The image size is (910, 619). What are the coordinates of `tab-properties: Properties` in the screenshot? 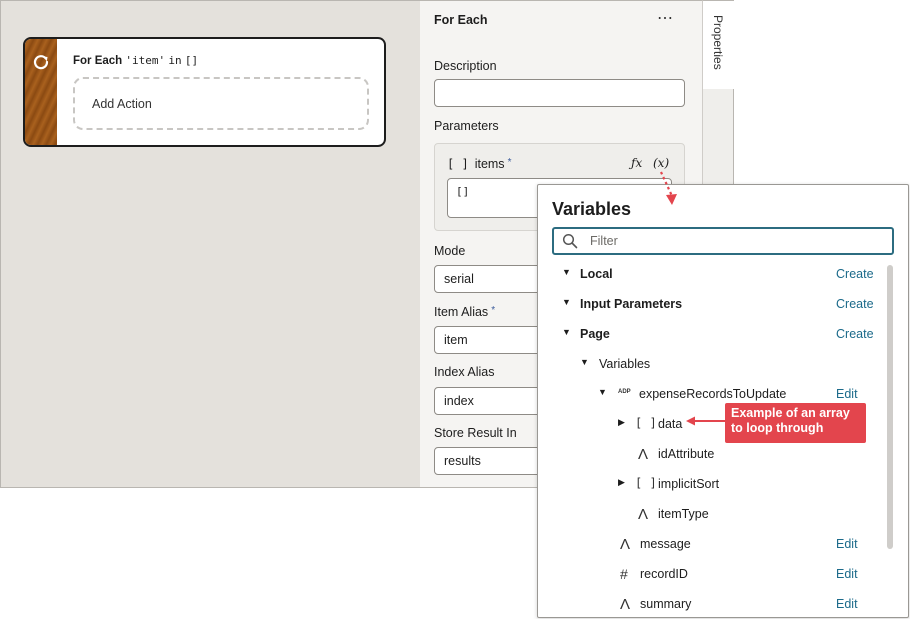 It's located at (718, 45).